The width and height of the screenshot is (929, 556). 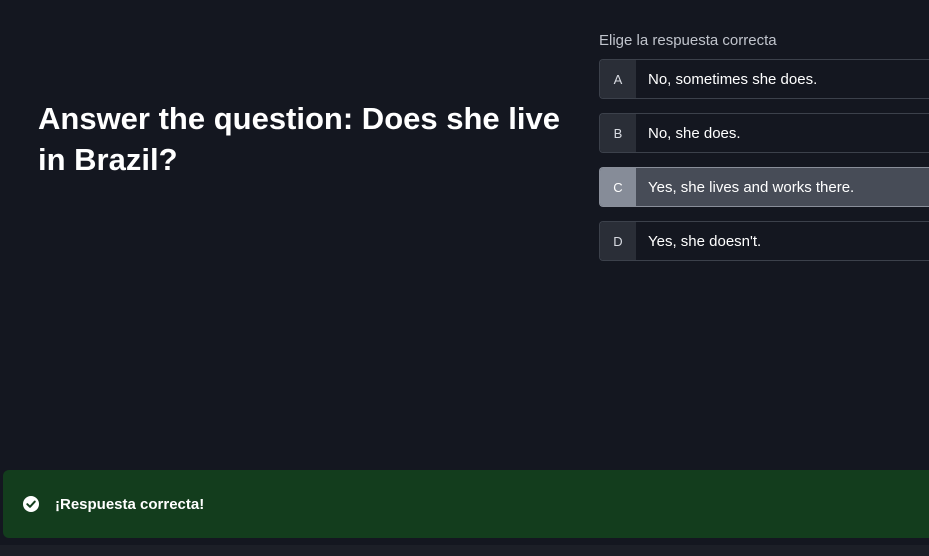 What do you see at coordinates (694, 133) in the screenshot?
I see `option-label: No, she does.` at bounding box center [694, 133].